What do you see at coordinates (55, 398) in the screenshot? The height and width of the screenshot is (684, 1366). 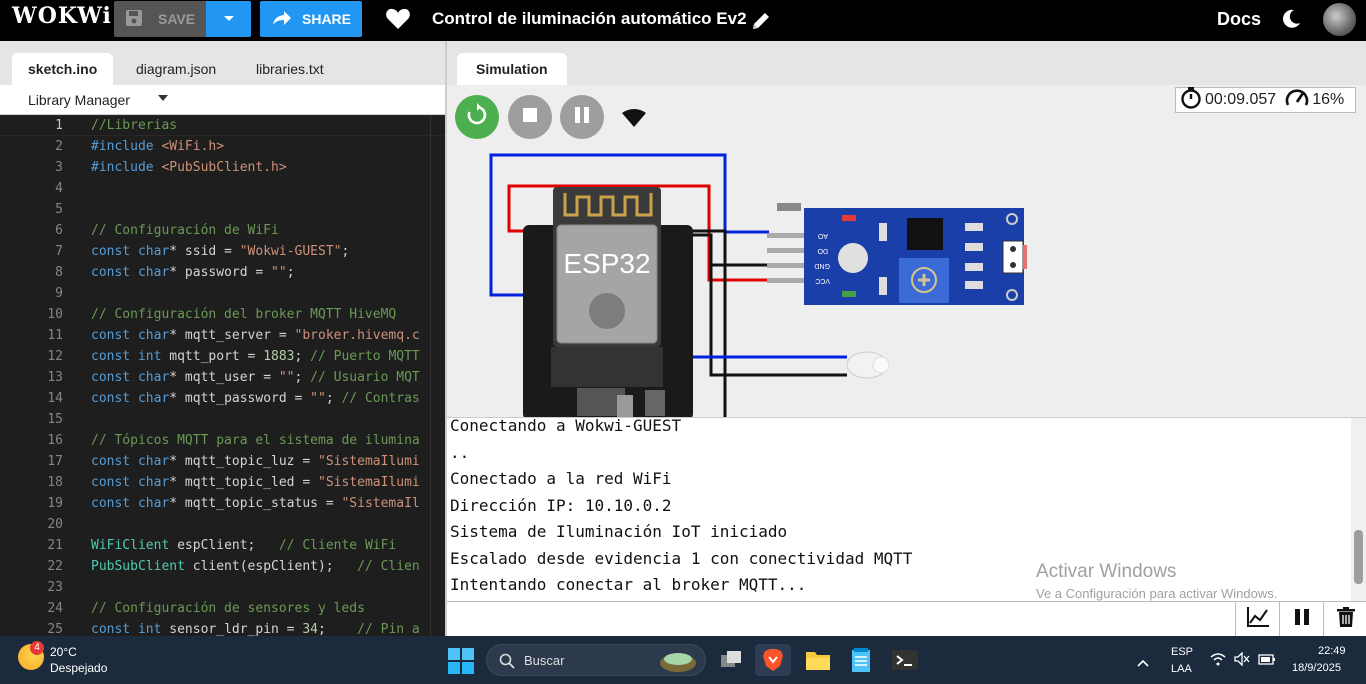 I see `line-number: 14` at bounding box center [55, 398].